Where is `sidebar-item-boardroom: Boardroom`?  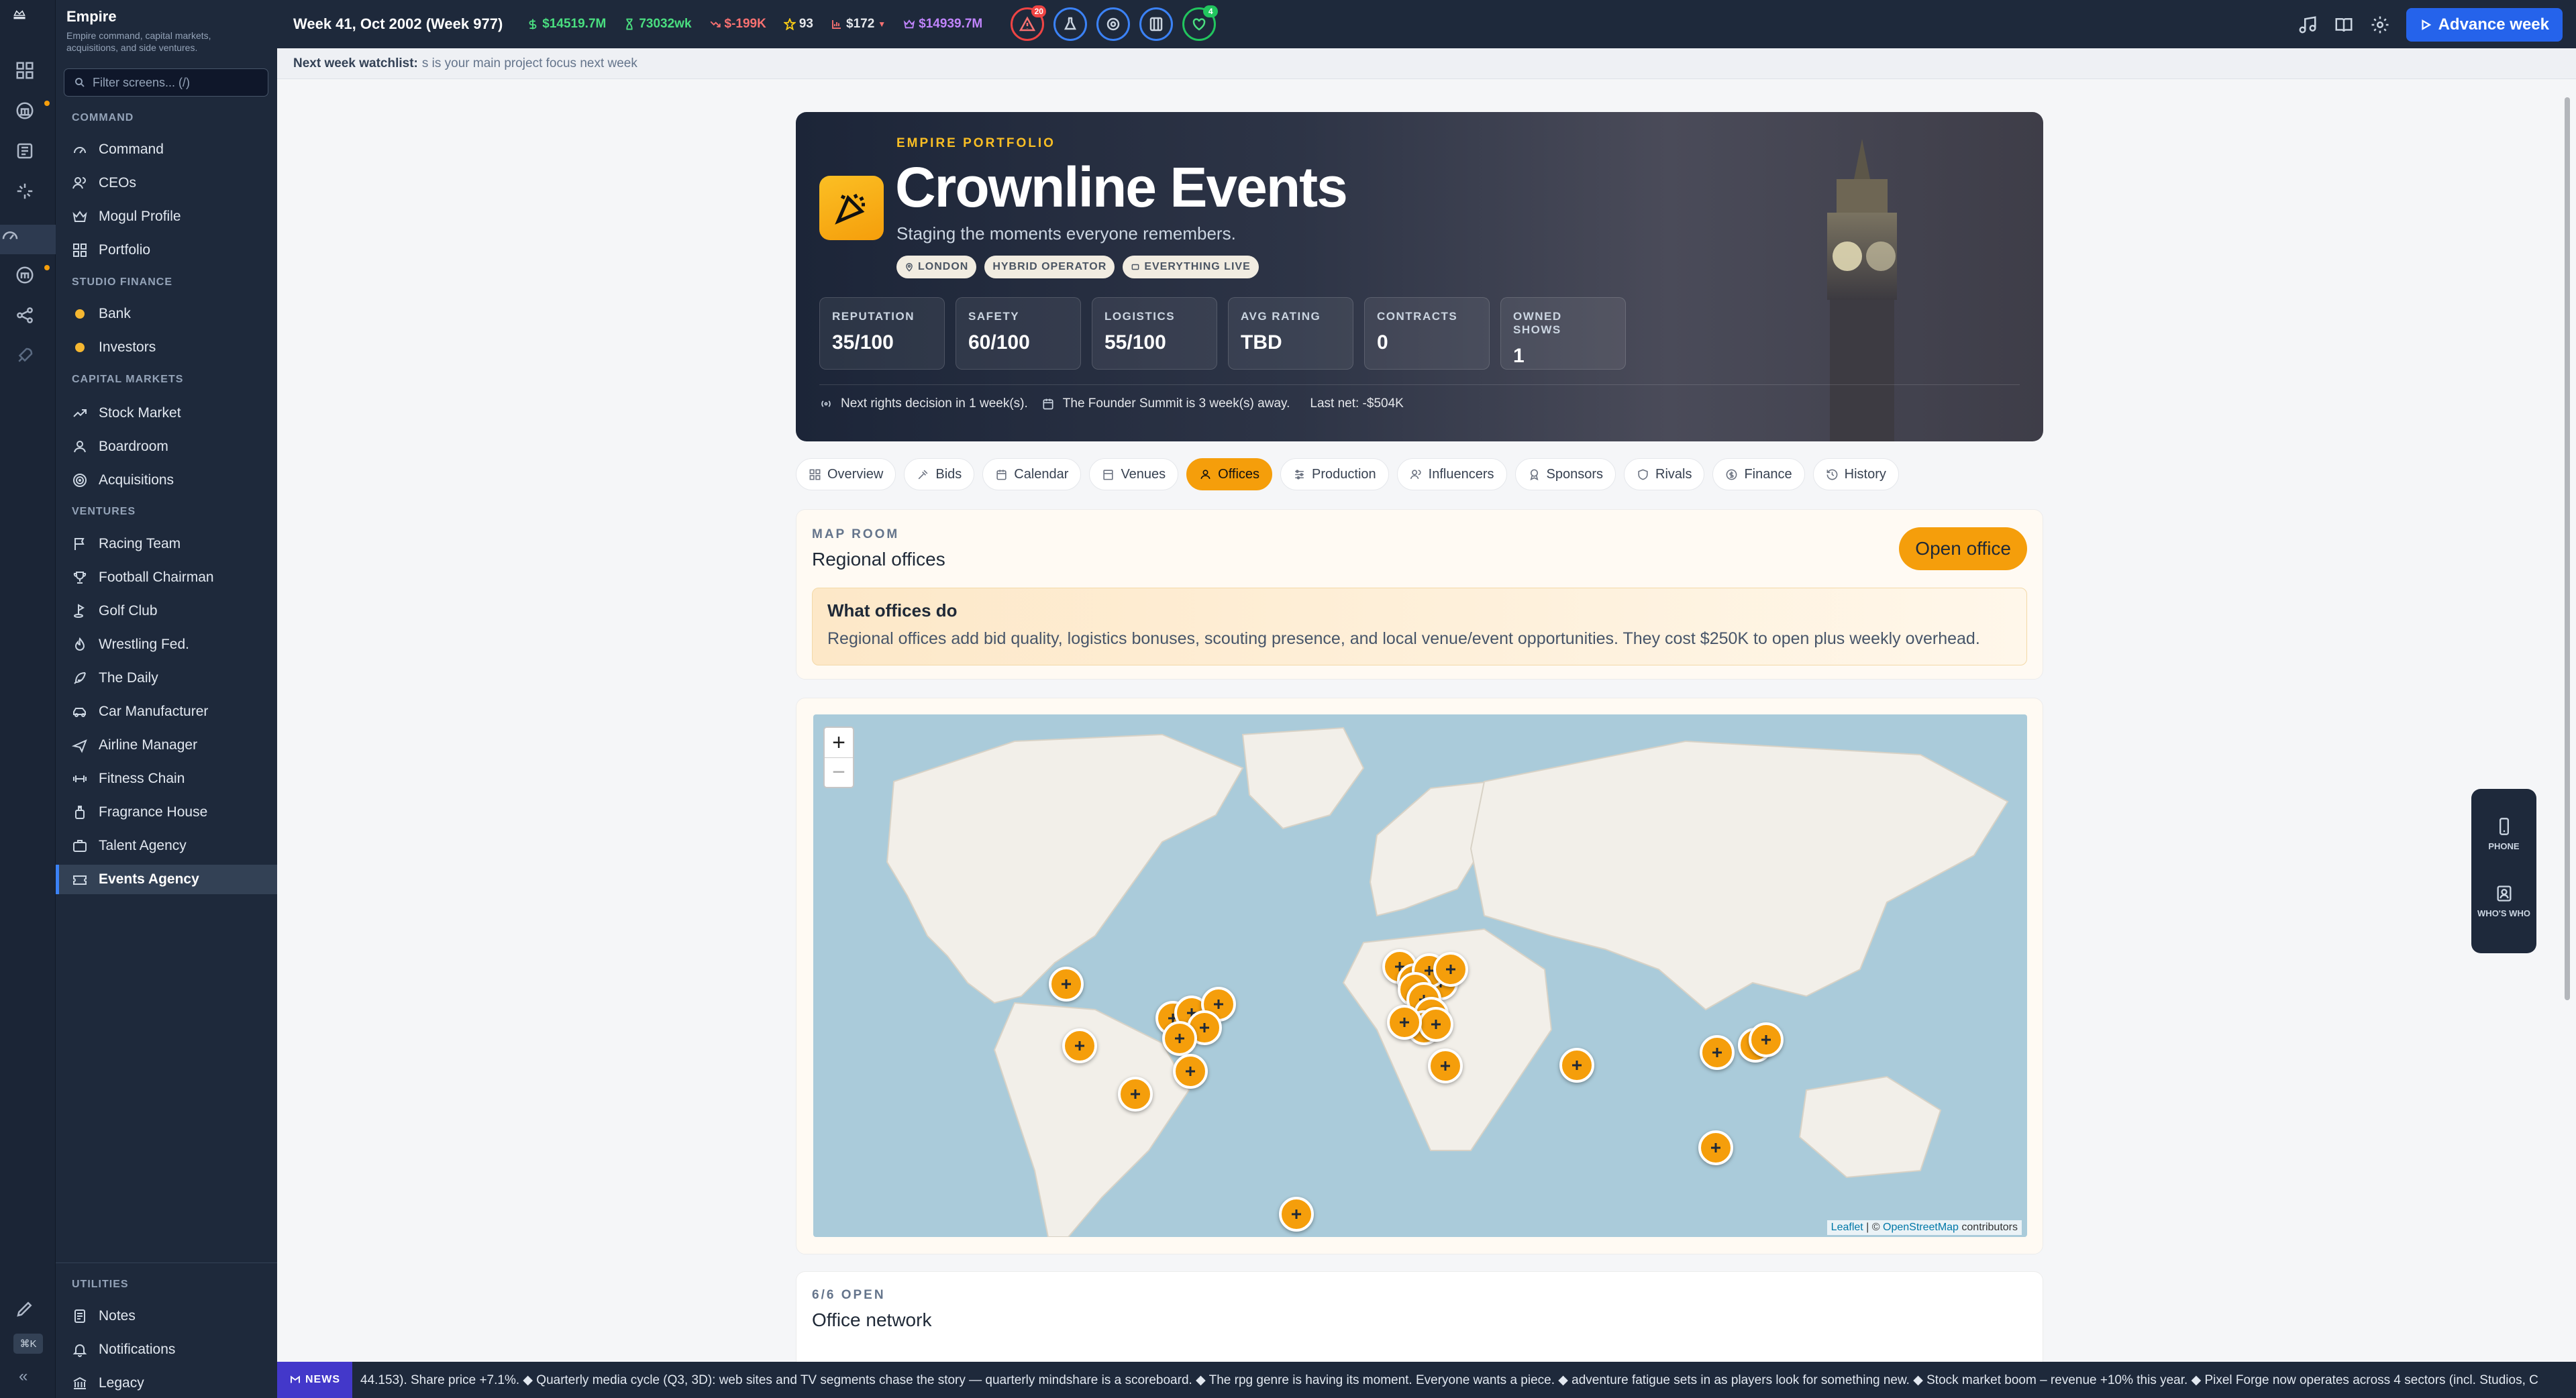
sidebar-item-boardroom: Boardroom is located at coordinates (166, 447).